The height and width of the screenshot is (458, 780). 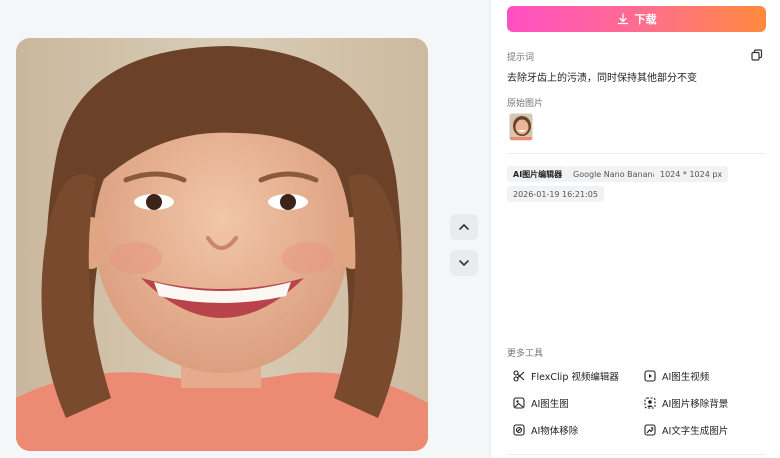 I want to click on download-icon, so click(x=622, y=19).